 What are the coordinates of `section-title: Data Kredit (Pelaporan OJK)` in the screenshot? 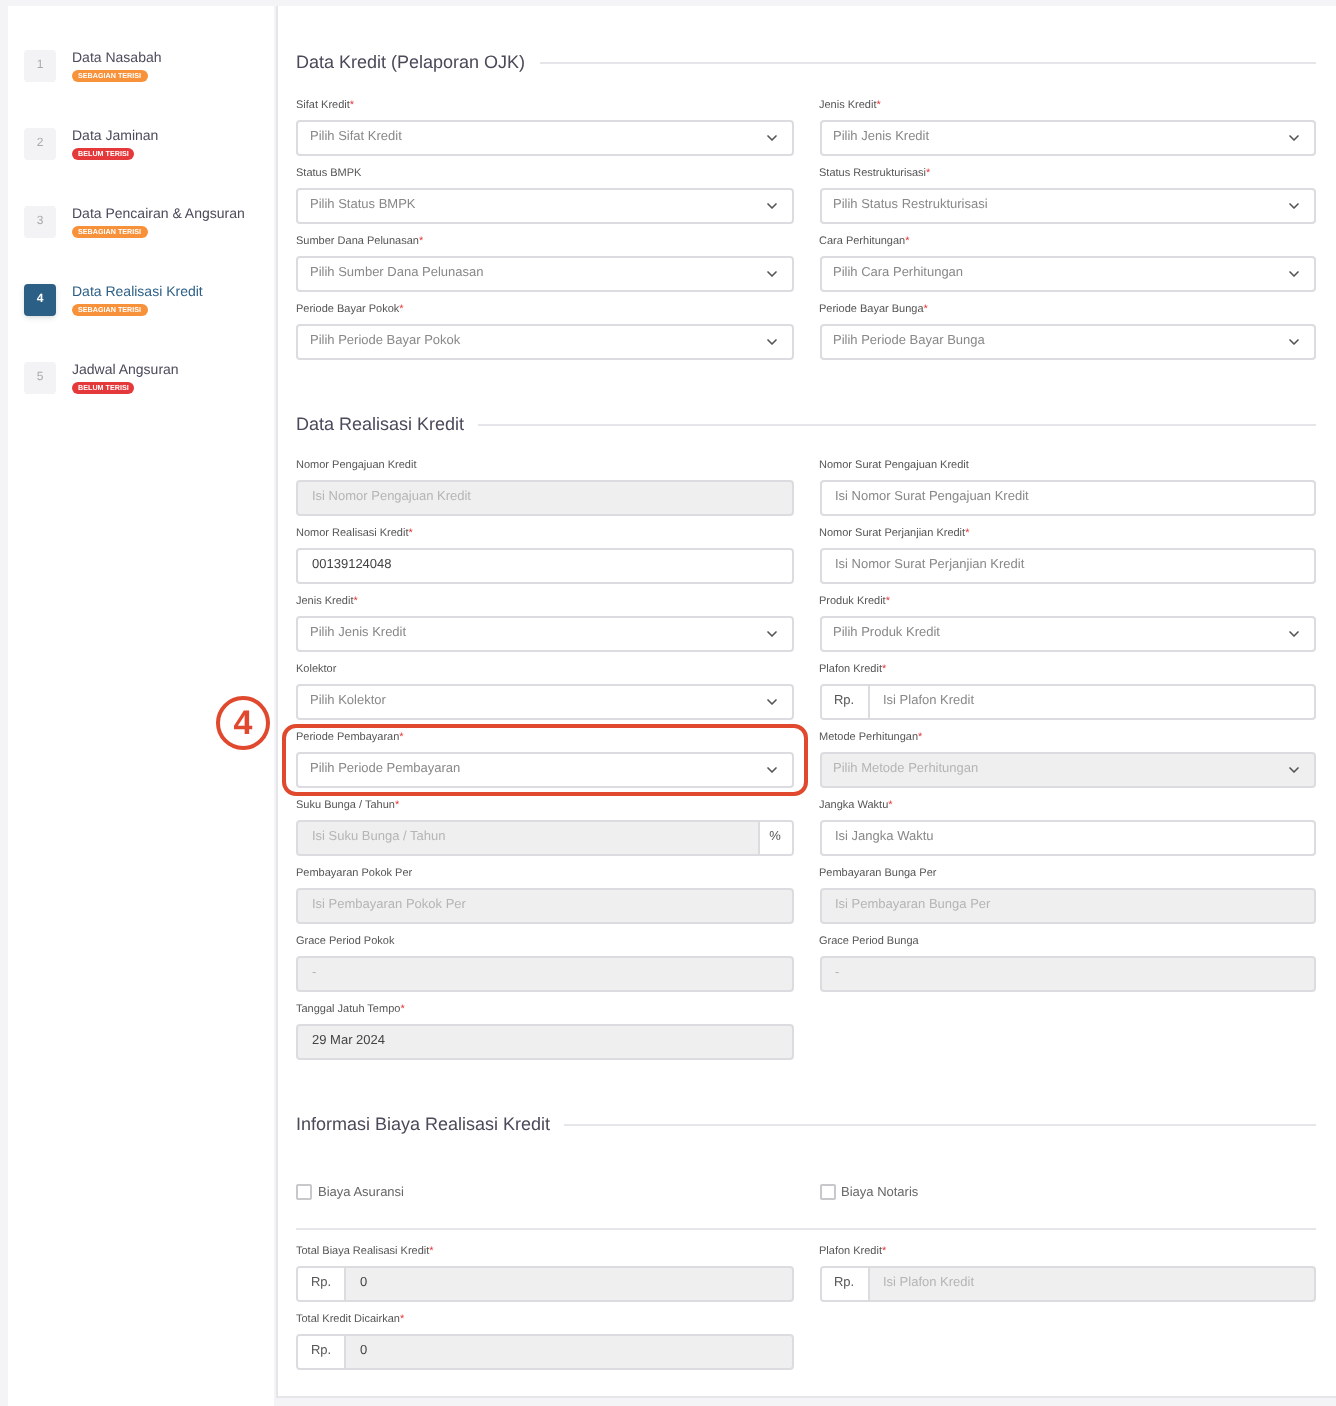 It's located at (411, 63).